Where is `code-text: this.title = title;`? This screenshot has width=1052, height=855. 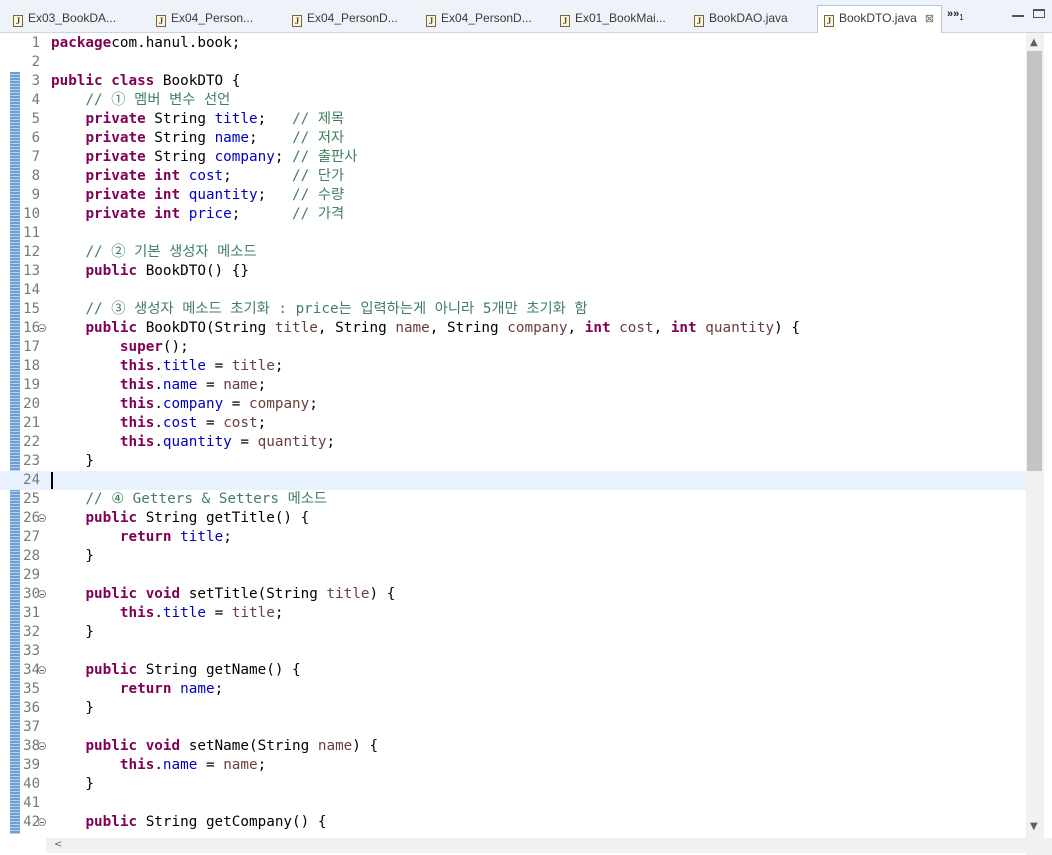
code-text: this.title = title; is located at coordinates (167, 366).